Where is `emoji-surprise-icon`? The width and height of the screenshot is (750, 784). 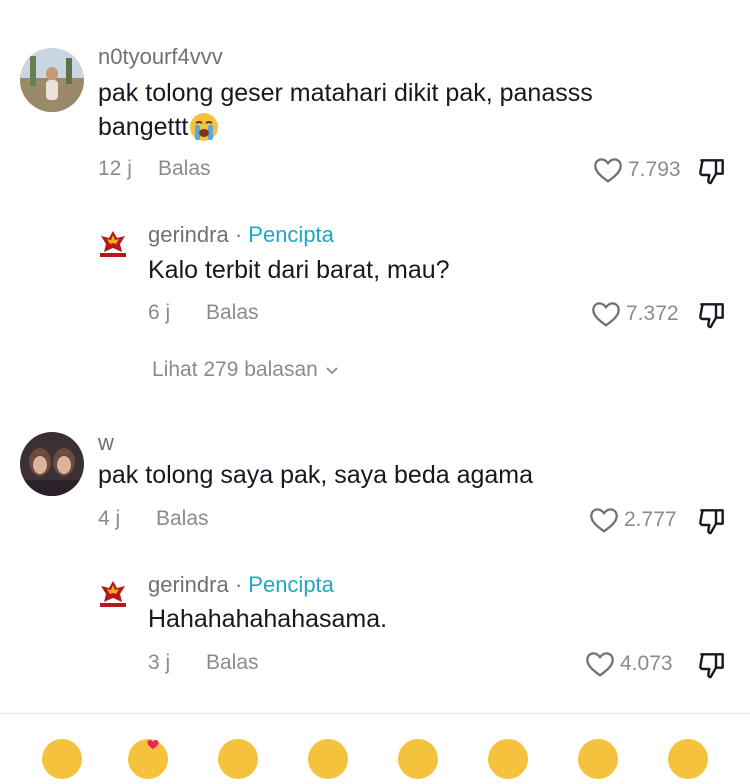
emoji-surprise-icon is located at coordinates (508, 759).